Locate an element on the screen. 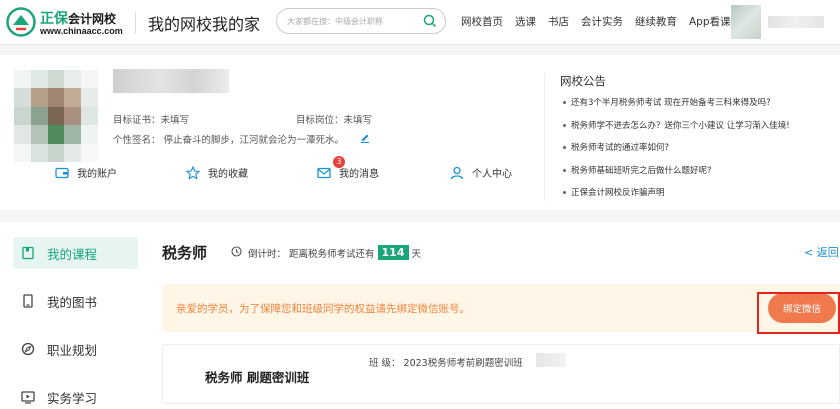 The image size is (840, 409). search-icon is located at coordinates (430, 21).